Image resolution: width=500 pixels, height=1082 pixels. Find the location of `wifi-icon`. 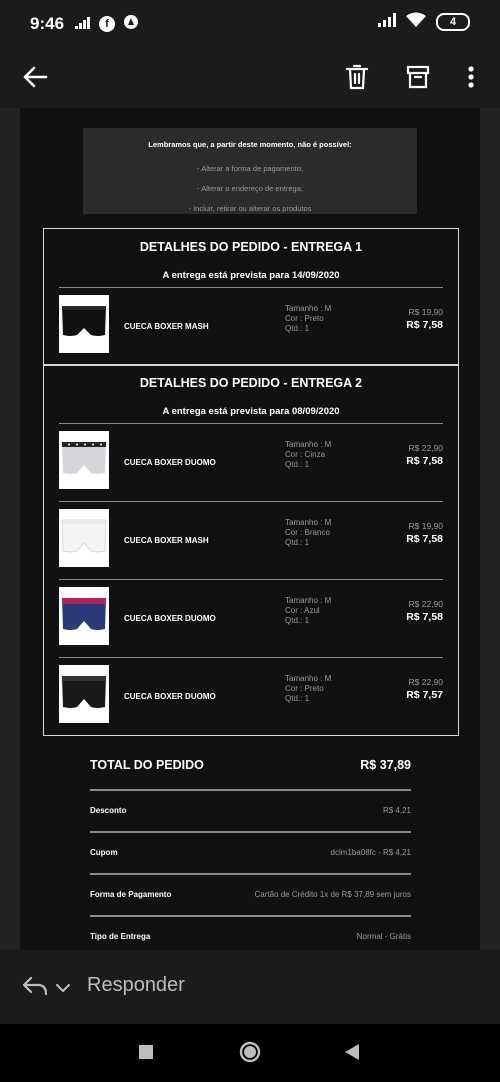

wifi-icon is located at coordinates (416, 22).